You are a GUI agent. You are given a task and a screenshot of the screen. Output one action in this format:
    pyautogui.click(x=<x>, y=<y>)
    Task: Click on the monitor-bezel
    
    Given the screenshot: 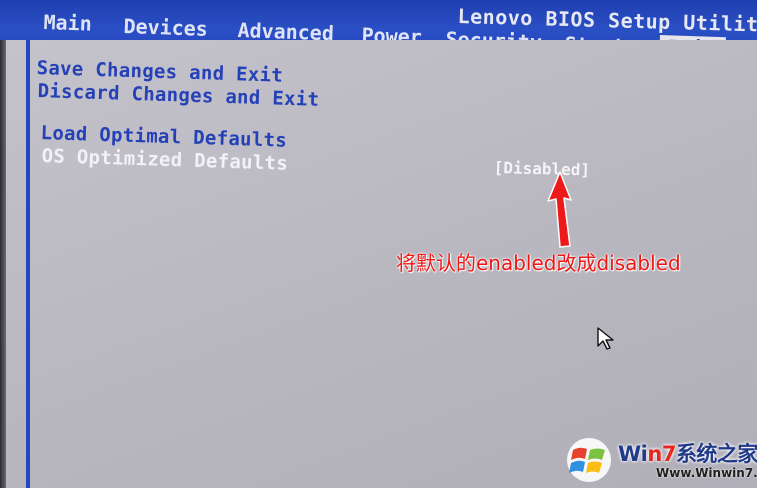 What is the action you would take?
    pyautogui.click(x=3, y=264)
    